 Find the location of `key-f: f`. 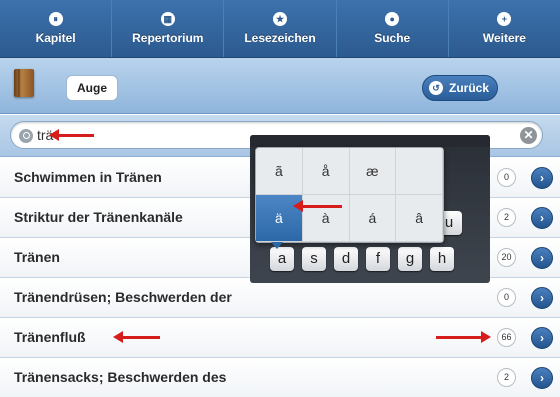

key-f: f is located at coordinates (378, 259).